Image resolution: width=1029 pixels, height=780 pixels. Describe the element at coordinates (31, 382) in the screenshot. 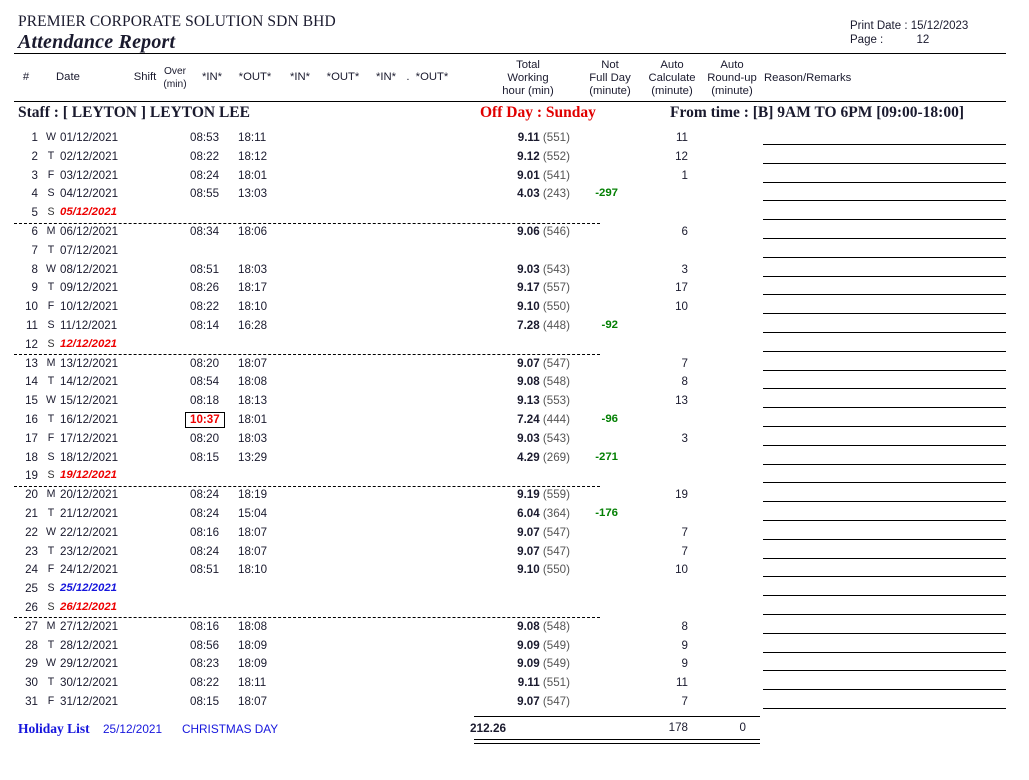

I see `row-number: 14` at that location.